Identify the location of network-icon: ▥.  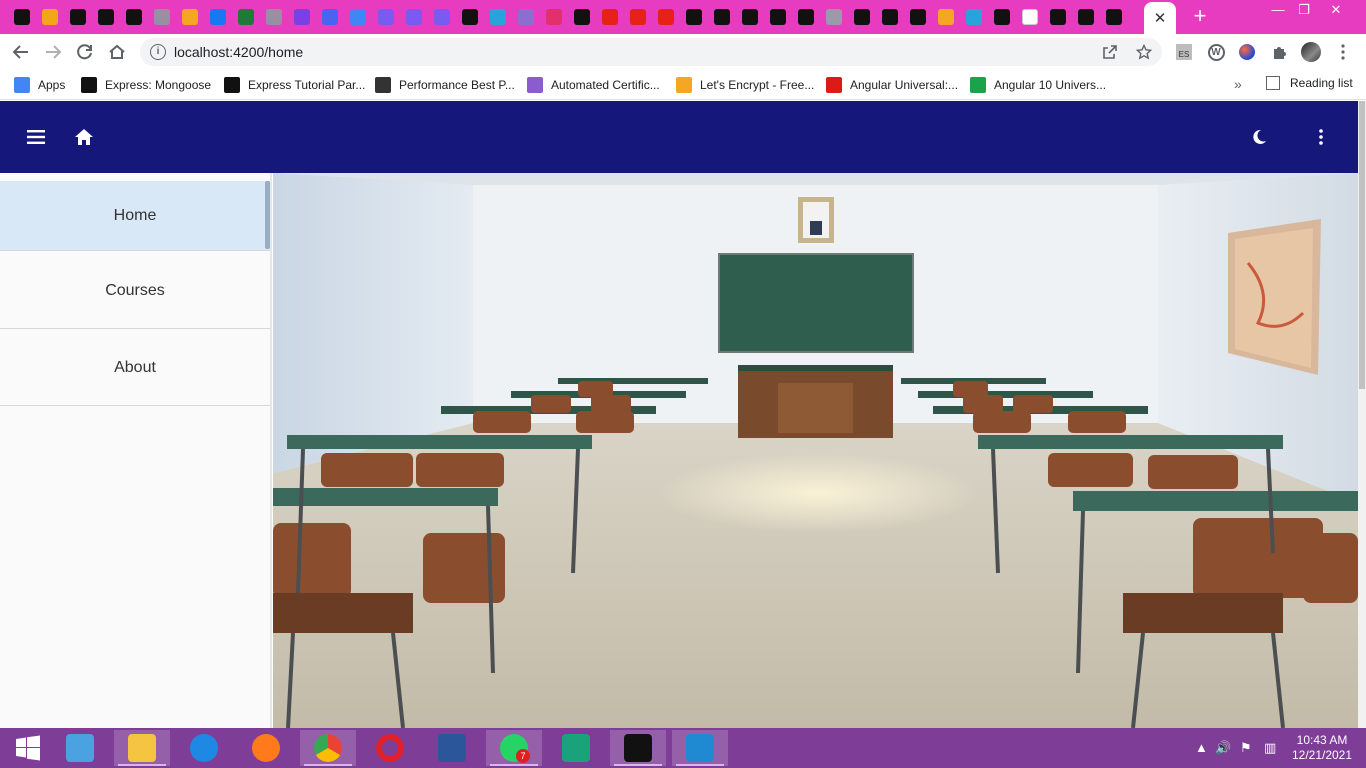
(1270, 748).